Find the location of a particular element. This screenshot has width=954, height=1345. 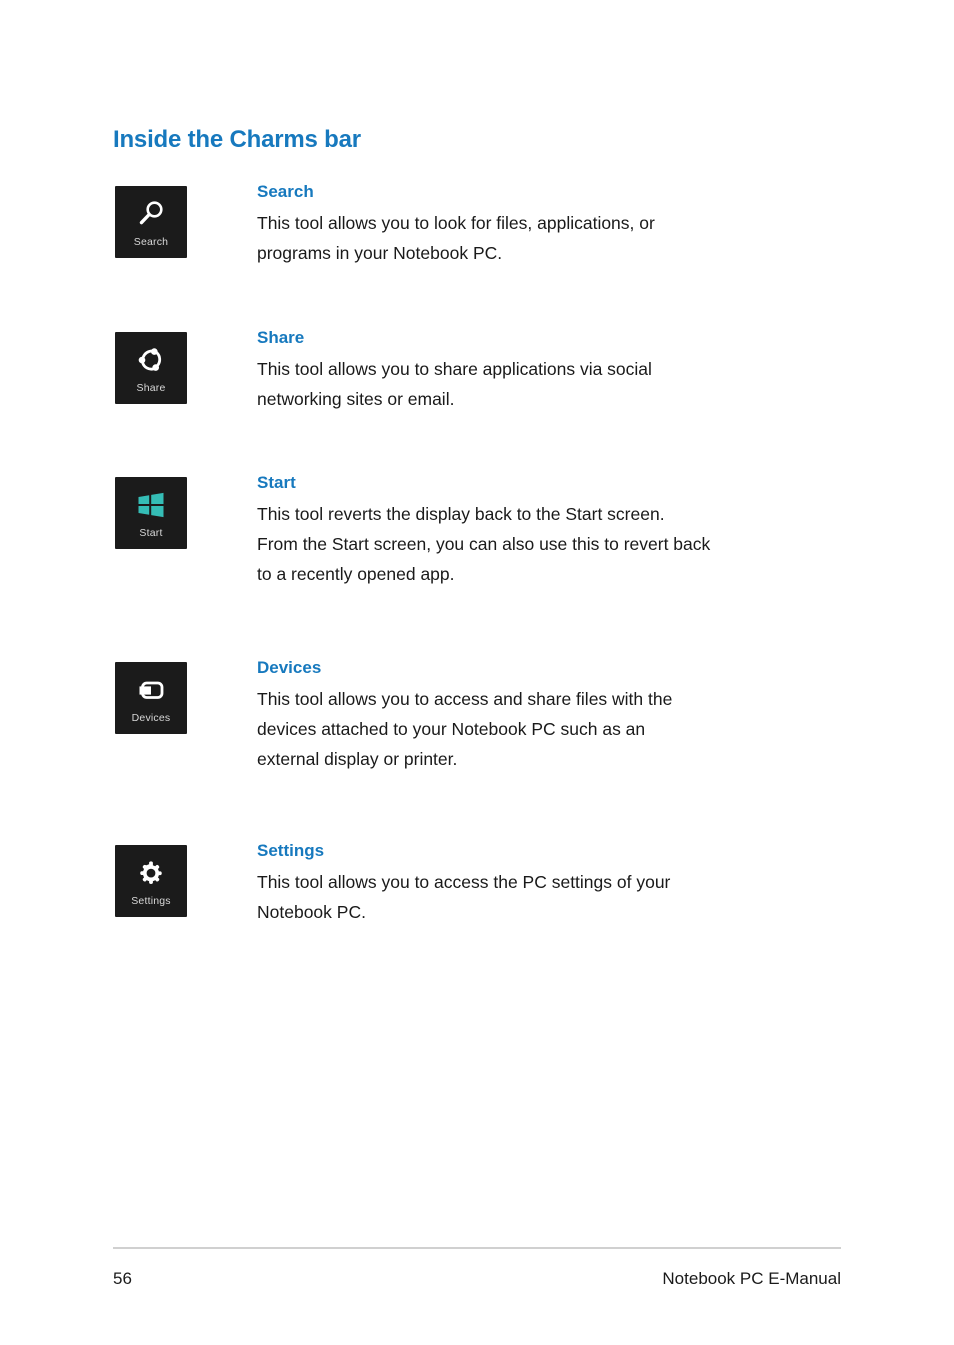

document-title: Notebook PC E-Manual is located at coordinates (751, 1278).